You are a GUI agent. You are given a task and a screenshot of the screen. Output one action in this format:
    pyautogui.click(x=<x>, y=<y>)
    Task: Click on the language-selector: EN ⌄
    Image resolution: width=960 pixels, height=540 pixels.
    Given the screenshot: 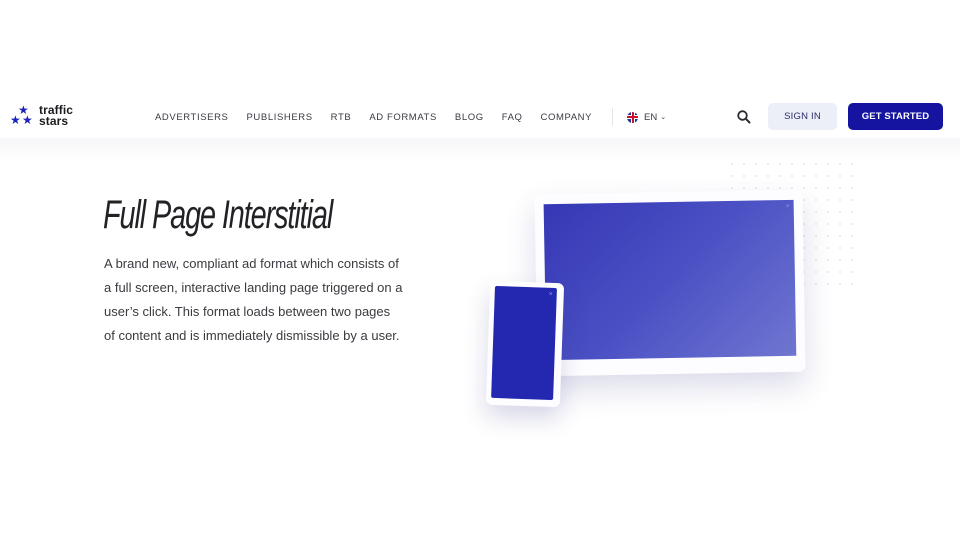 What is the action you would take?
    pyautogui.click(x=647, y=117)
    